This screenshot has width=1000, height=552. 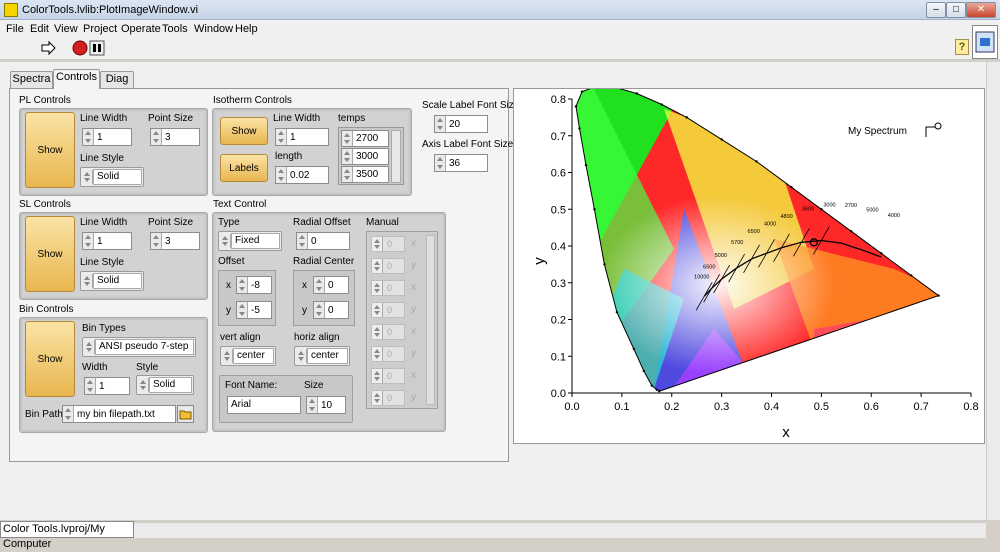 What do you see at coordinates (323, 241) in the screenshot?
I see `radial-offset-input: 0` at bounding box center [323, 241].